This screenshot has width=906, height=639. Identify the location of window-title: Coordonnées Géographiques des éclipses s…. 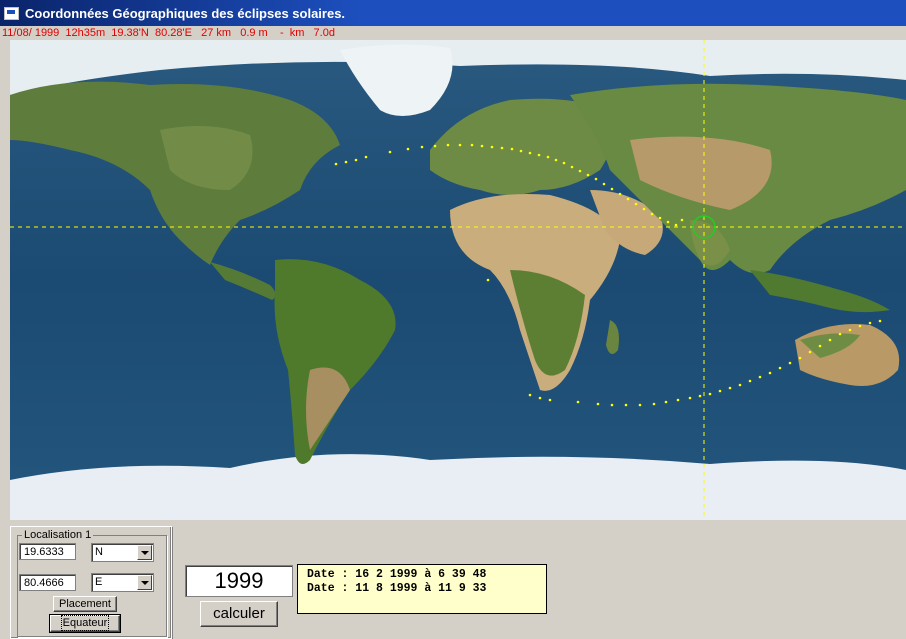
(185, 13).